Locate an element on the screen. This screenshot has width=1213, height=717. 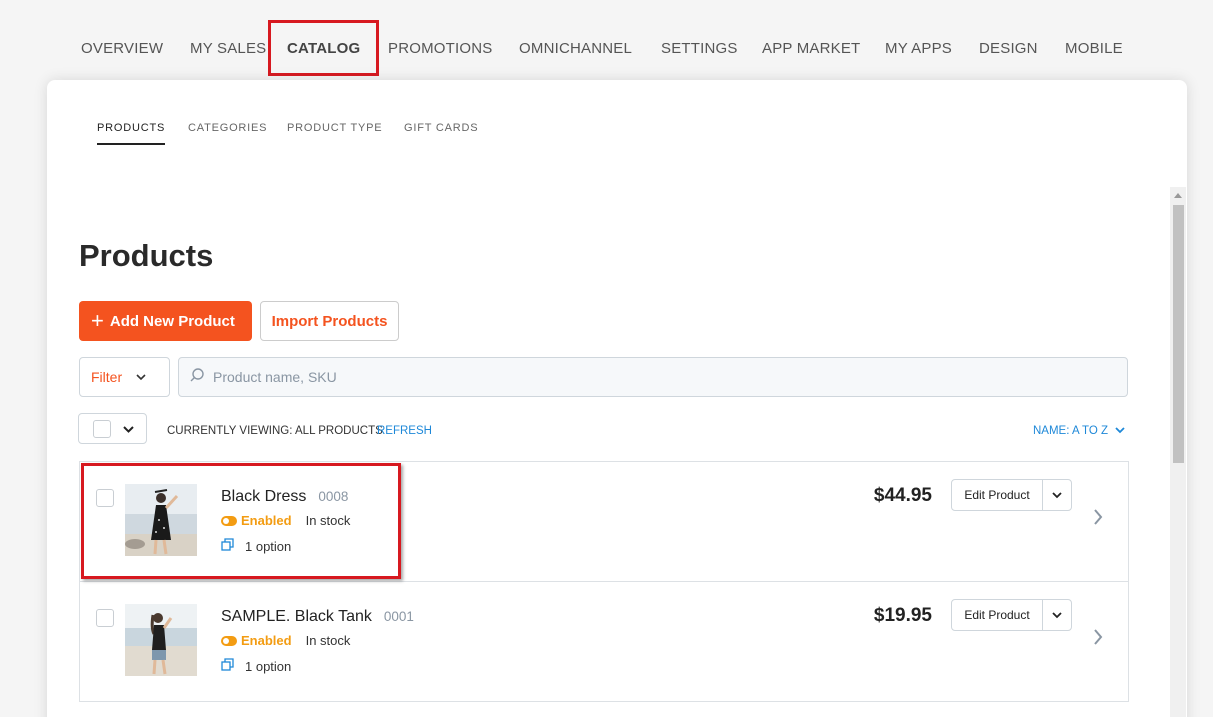
add-new-product-button: + Add New Product is located at coordinates (165, 321).